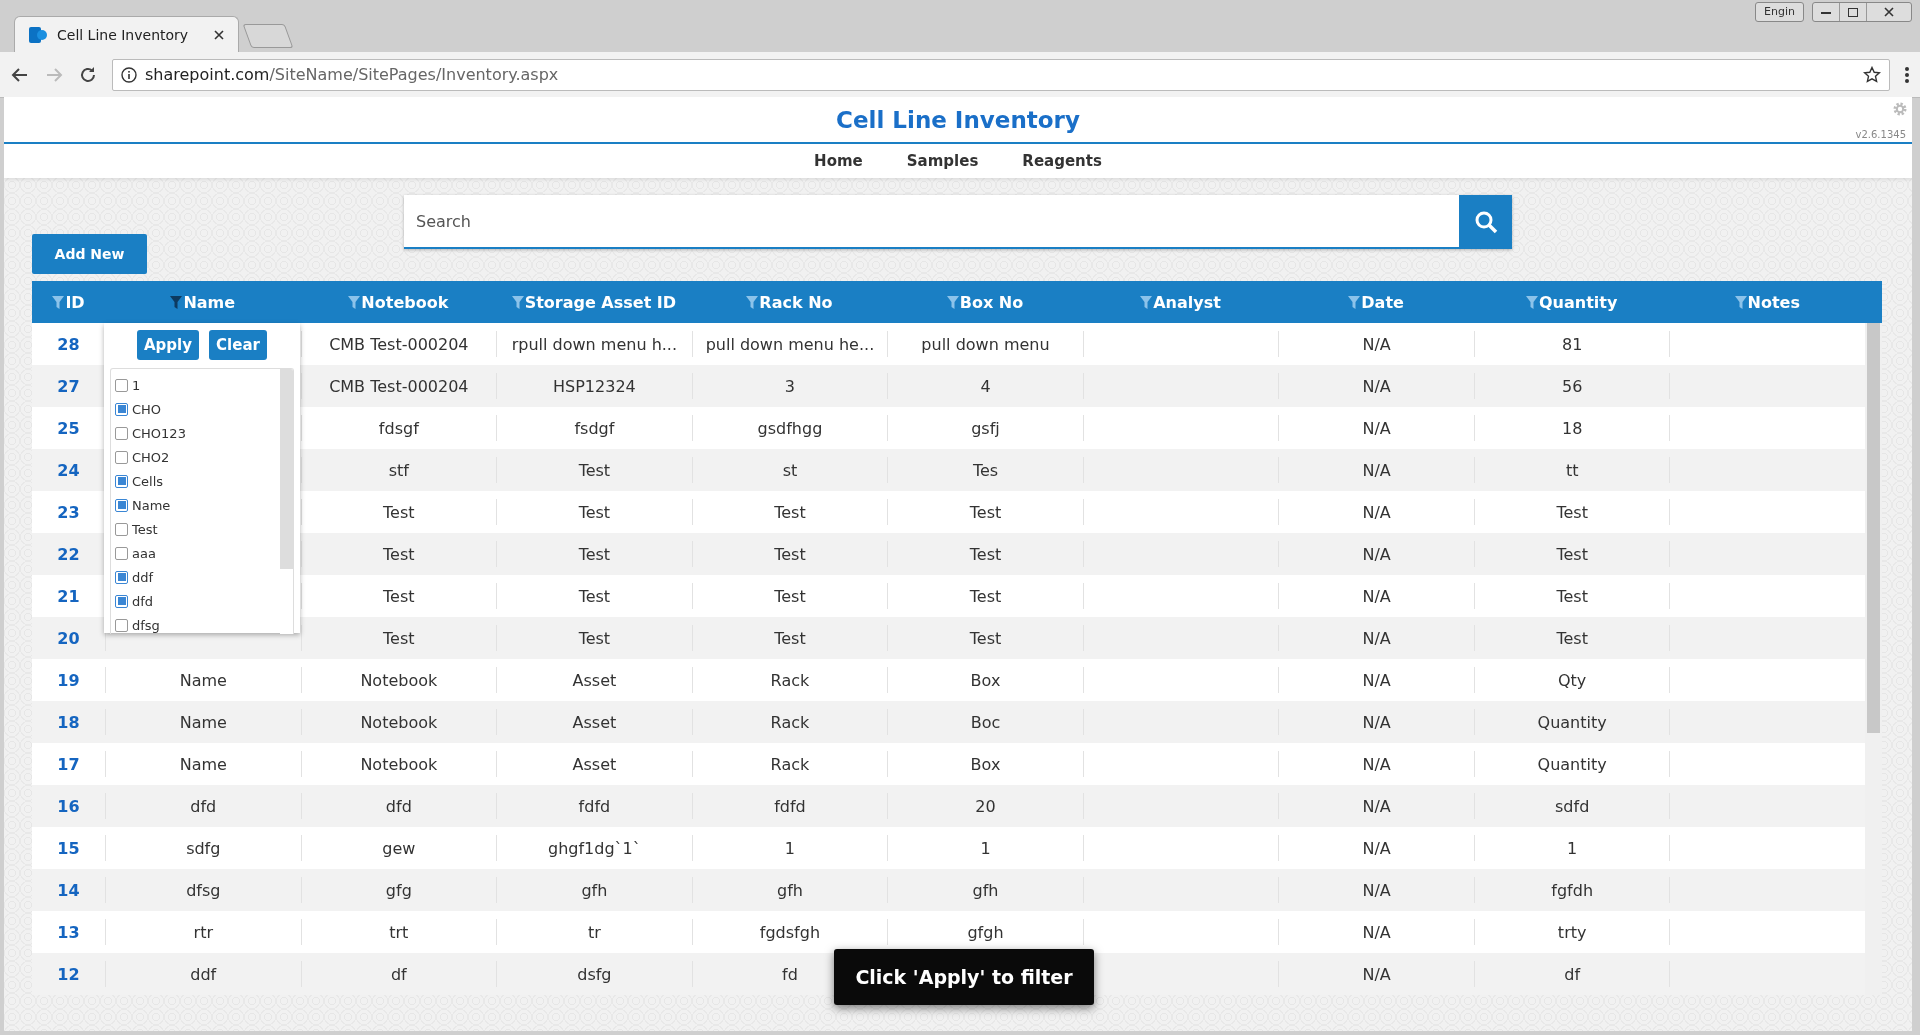 This screenshot has width=1920, height=1035. I want to click on option-label: dfsg, so click(146, 625).